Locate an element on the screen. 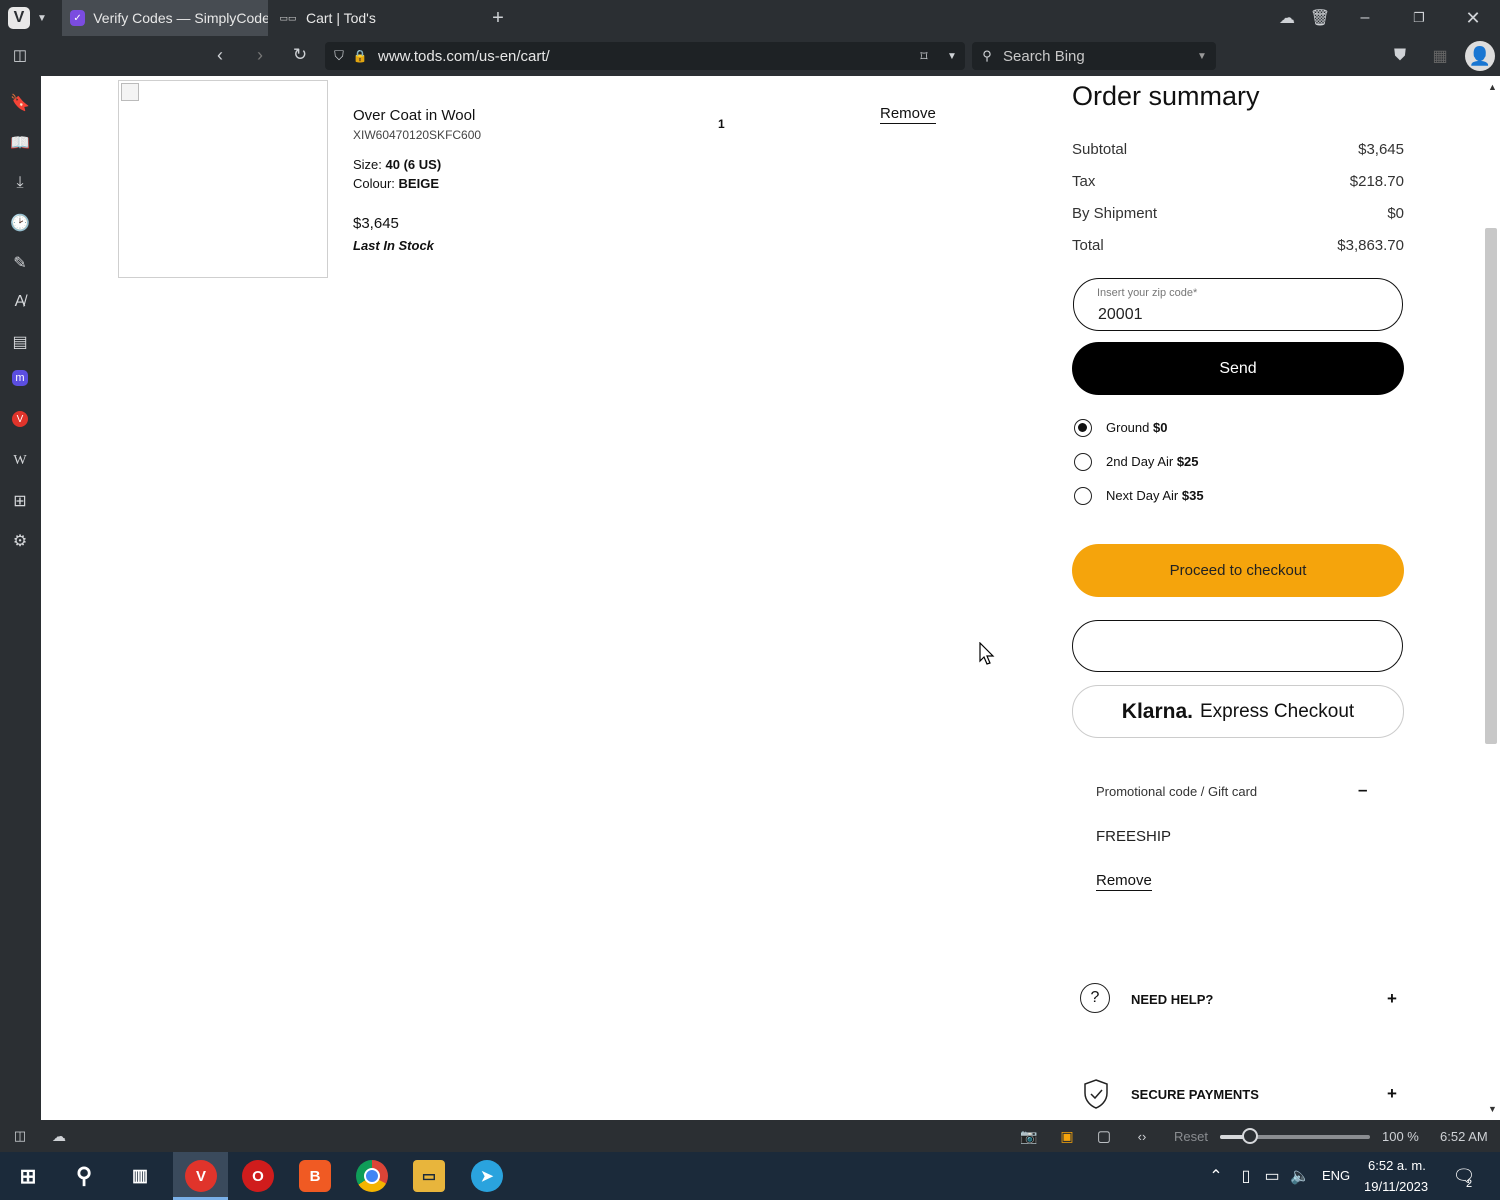 Image resolution: width=1500 pixels, height=1200 pixels. task-view-icon: ▥ is located at coordinates (140, 1176).